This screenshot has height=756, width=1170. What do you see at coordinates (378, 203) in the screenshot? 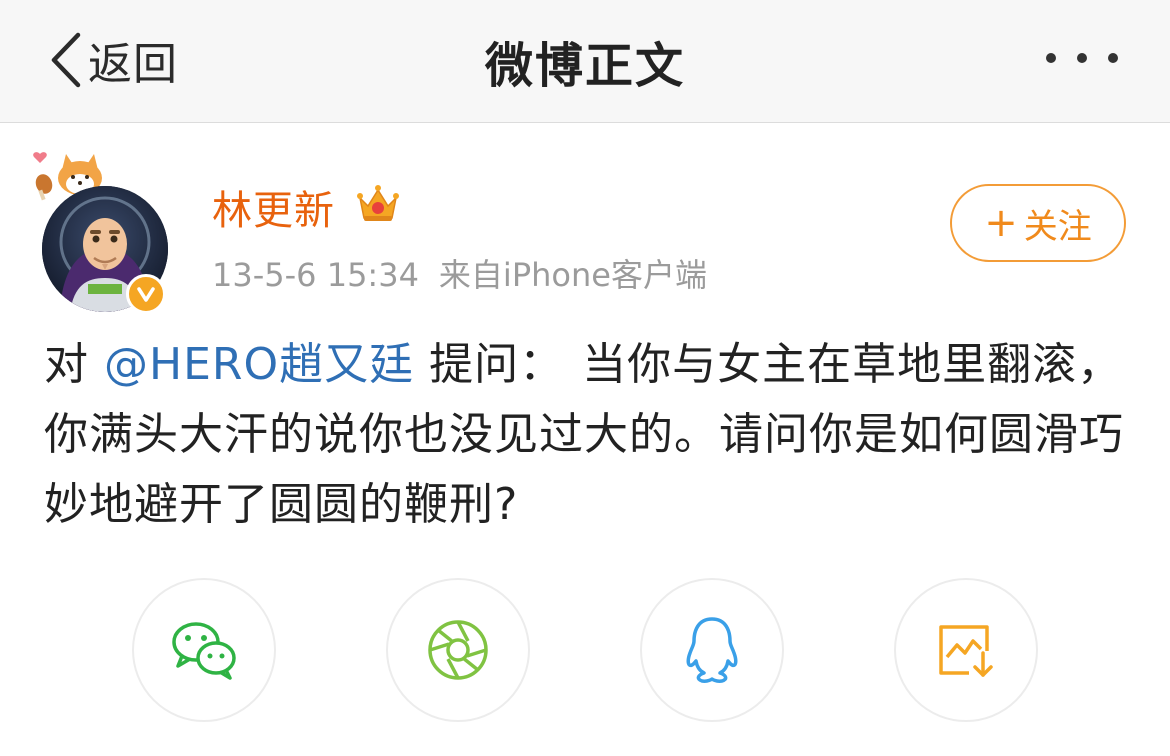
I see `vip-crown-icon` at bounding box center [378, 203].